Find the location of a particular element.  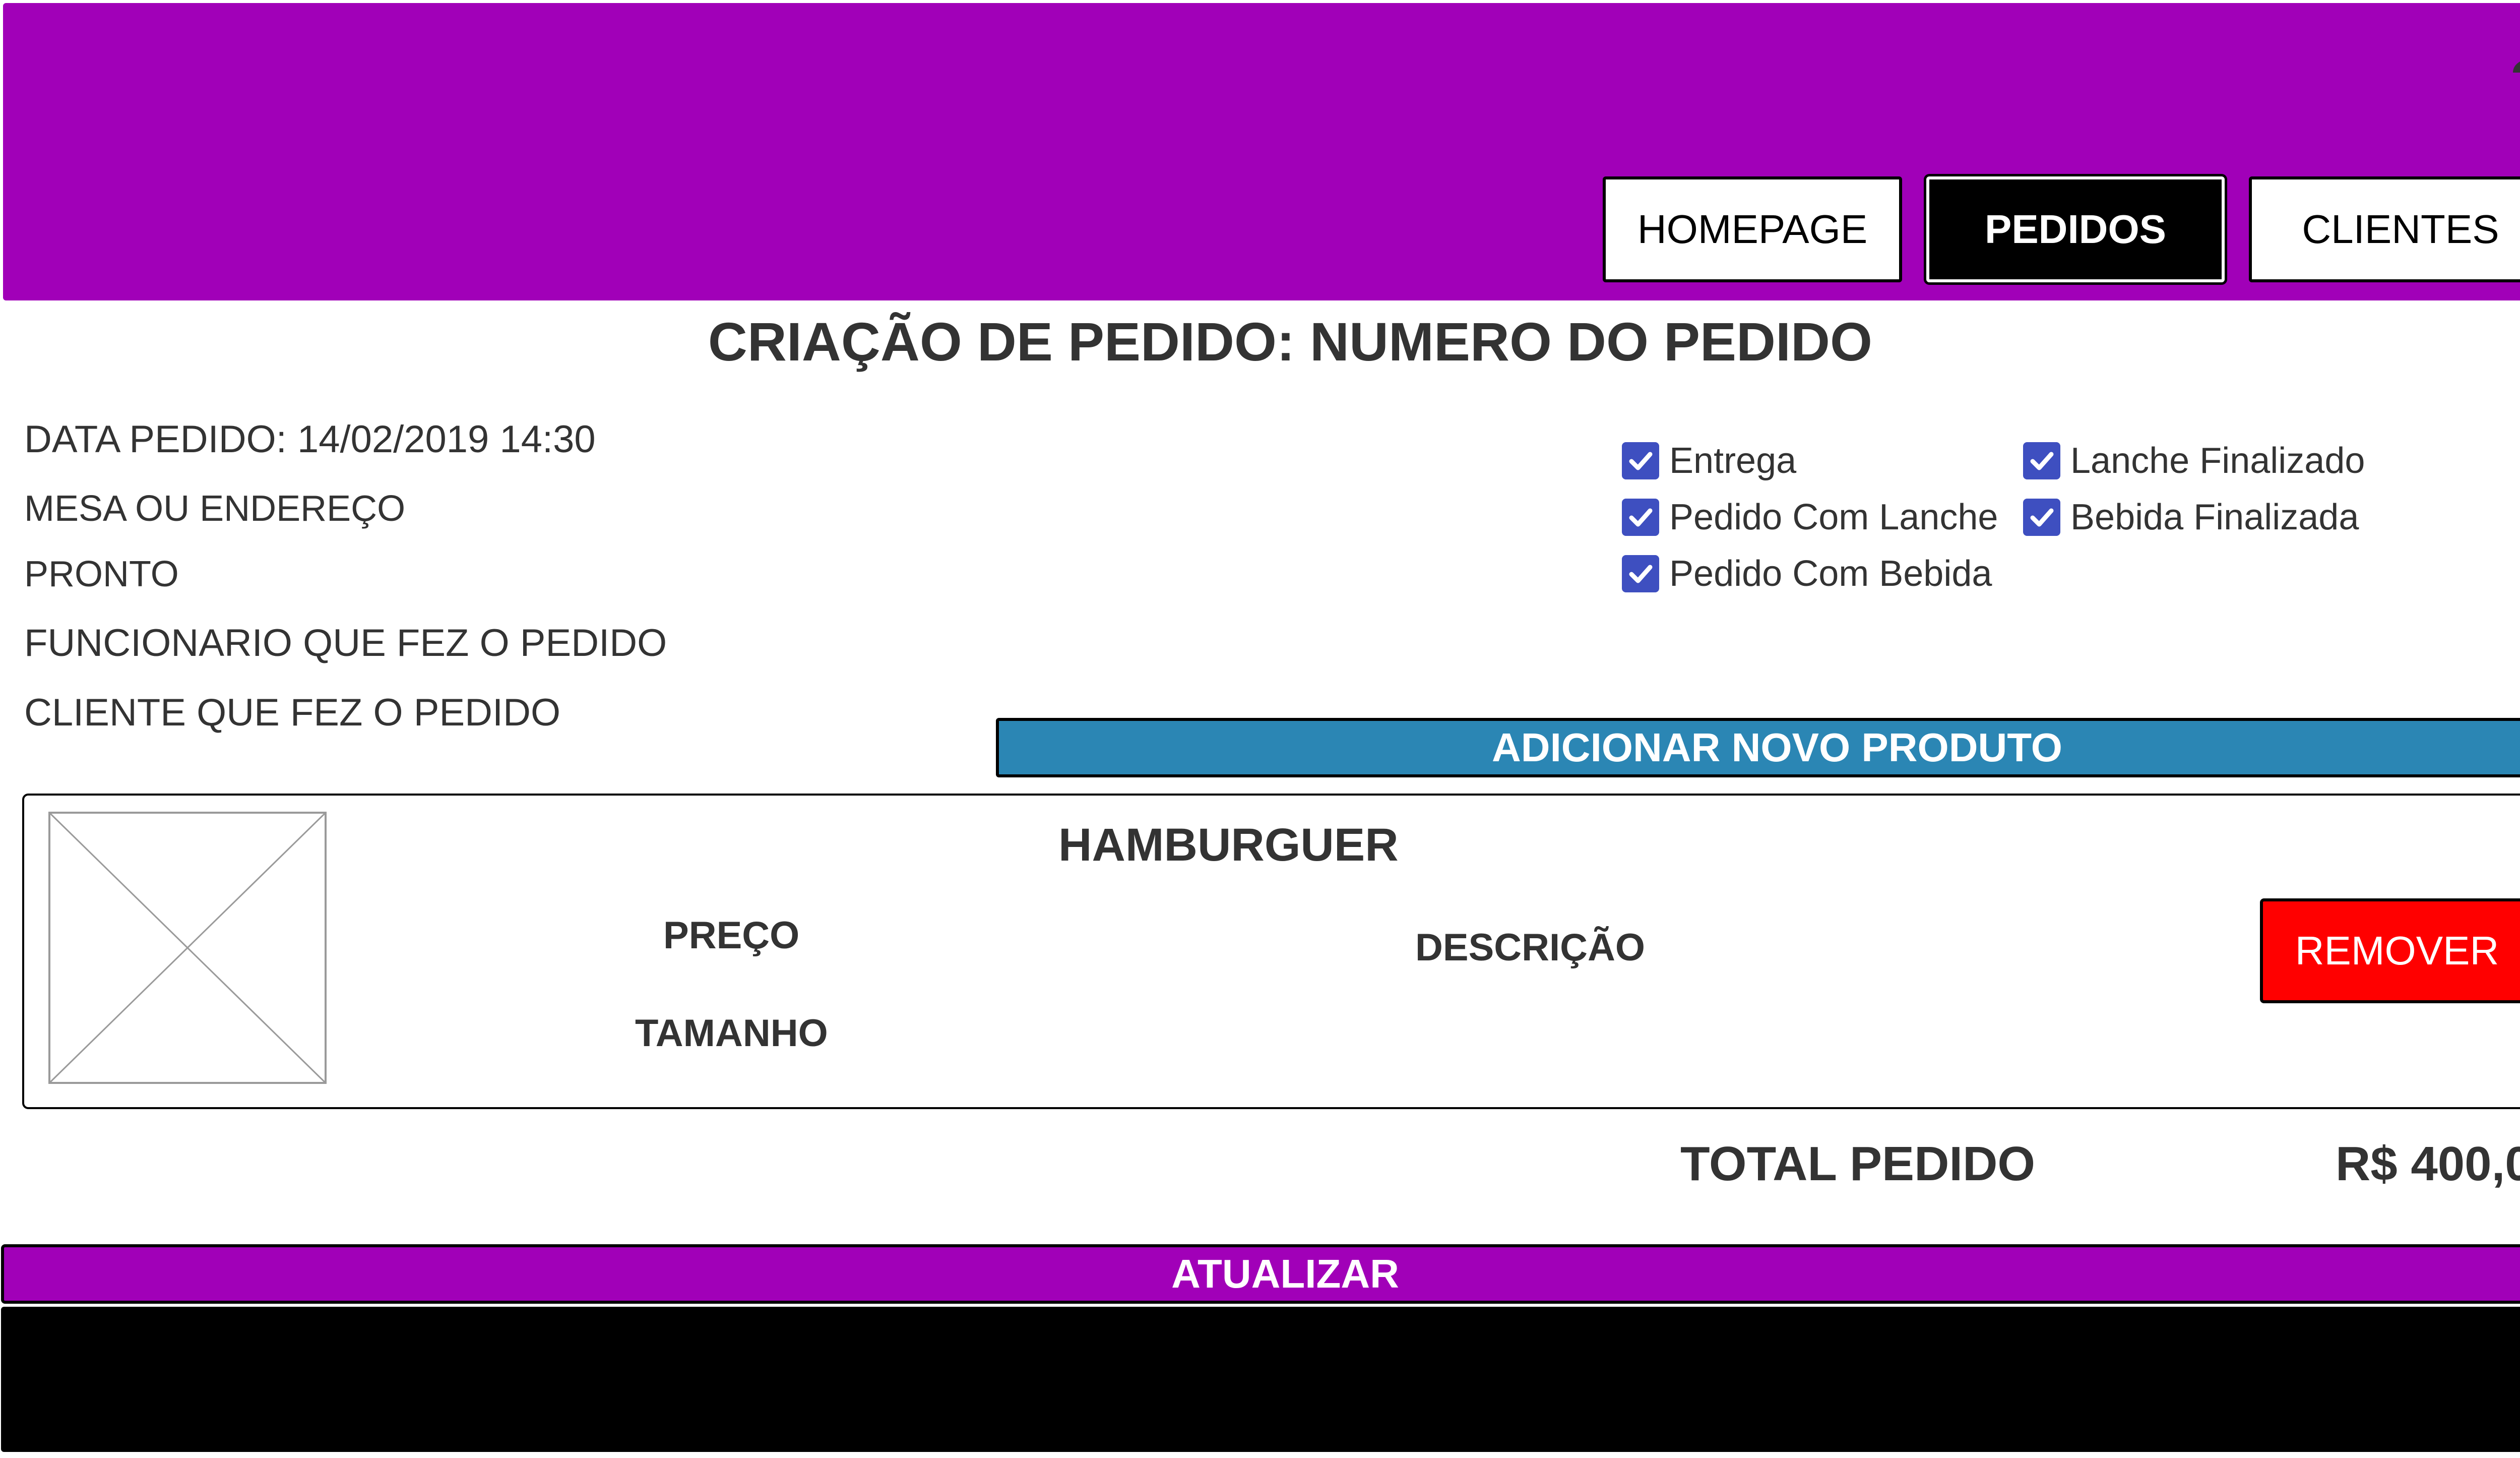

order-employee: FUNCIONARIO QUE FEZ O PEDIDO is located at coordinates (345, 643).